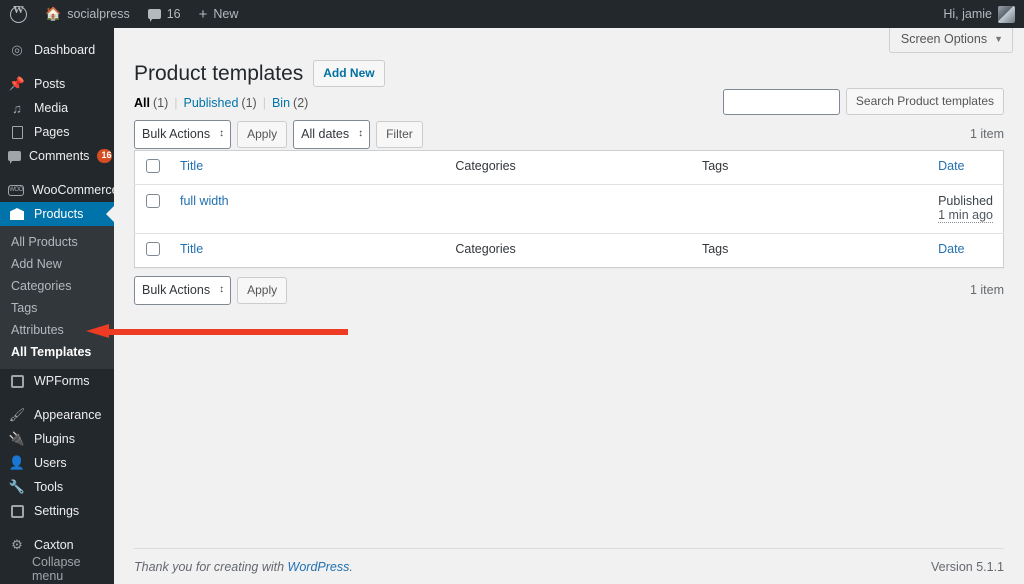 The height and width of the screenshot is (584, 1024). Describe the element at coordinates (75, 190) in the screenshot. I see `sidebar-item-label: WooCommerce` at that location.